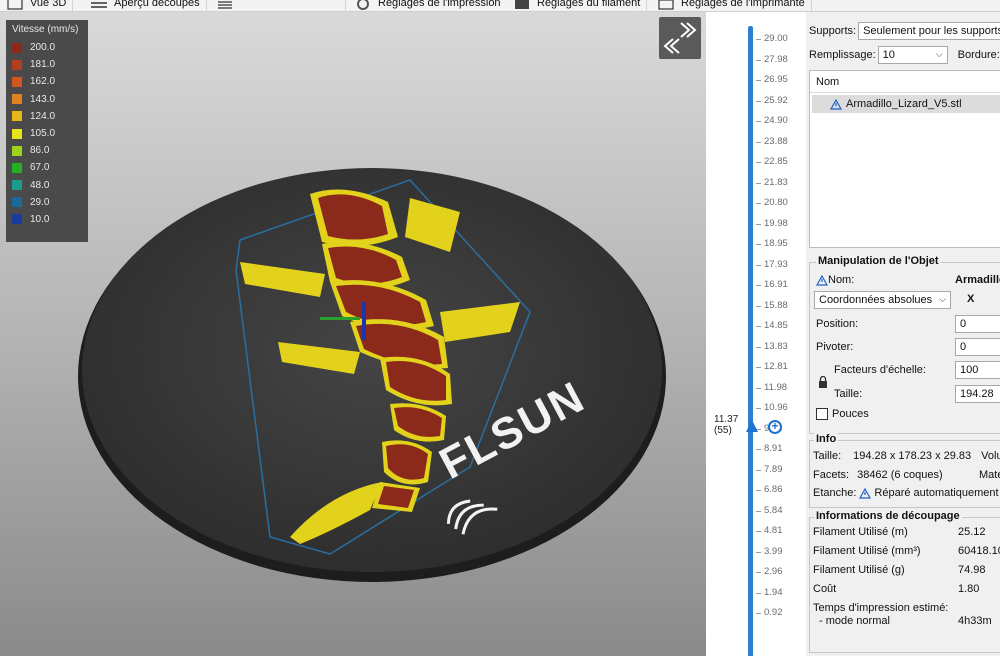 The height and width of the screenshot is (656, 1000). Describe the element at coordinates (842, 414) in the screenshot. I see `inches-row: Pouces` at that location.